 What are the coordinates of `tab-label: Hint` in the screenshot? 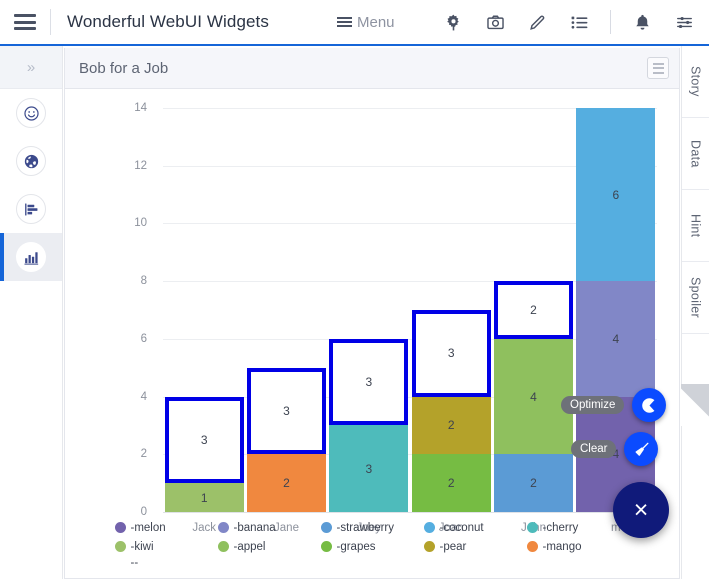 It's located at (695, 225).